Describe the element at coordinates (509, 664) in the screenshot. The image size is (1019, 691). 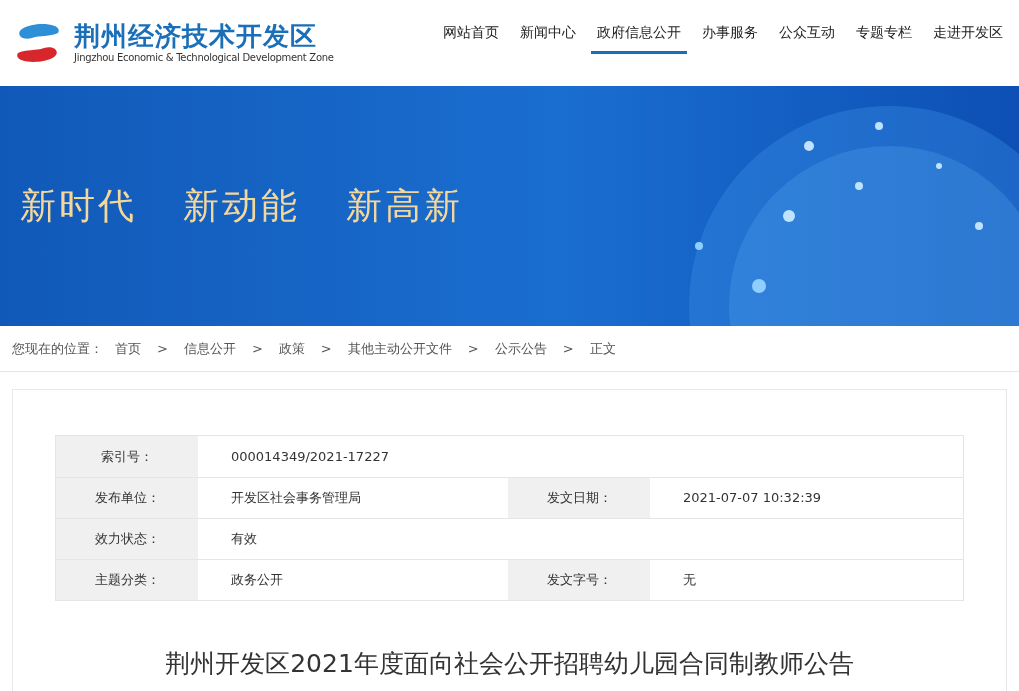
I see `article-title: 荆州开发区2021年度面向社会公开招聘幼儿园合同制教师公告` at that location.